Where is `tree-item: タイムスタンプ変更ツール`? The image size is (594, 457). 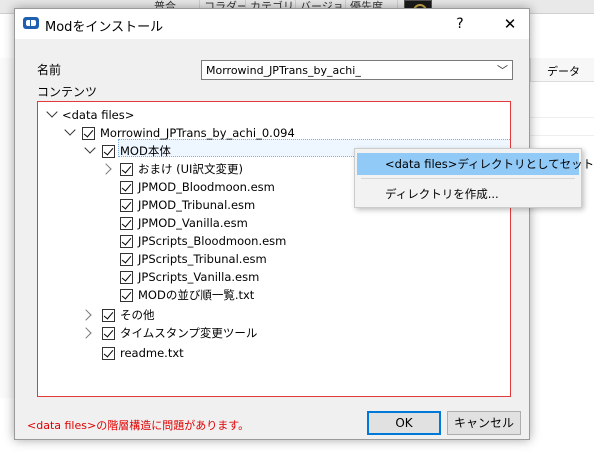
tree-item: タイムスタンプ変更ツール is located at coordinates (273, 333).